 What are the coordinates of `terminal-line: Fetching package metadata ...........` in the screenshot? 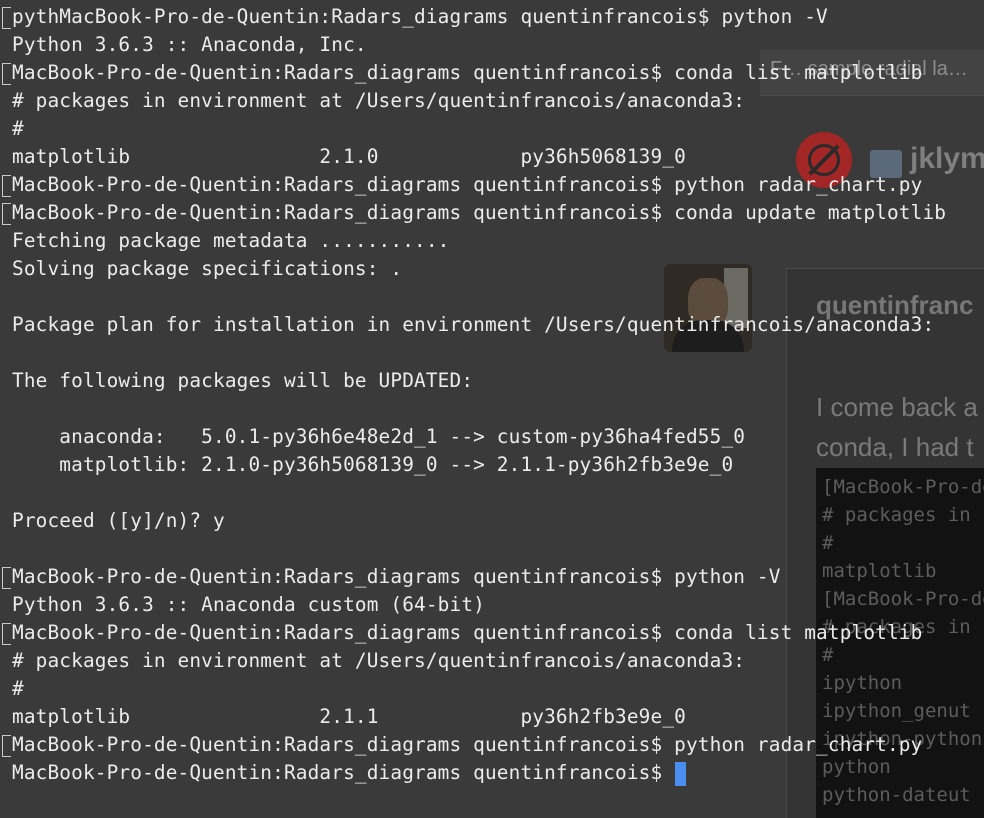 It's located at (231, 240).